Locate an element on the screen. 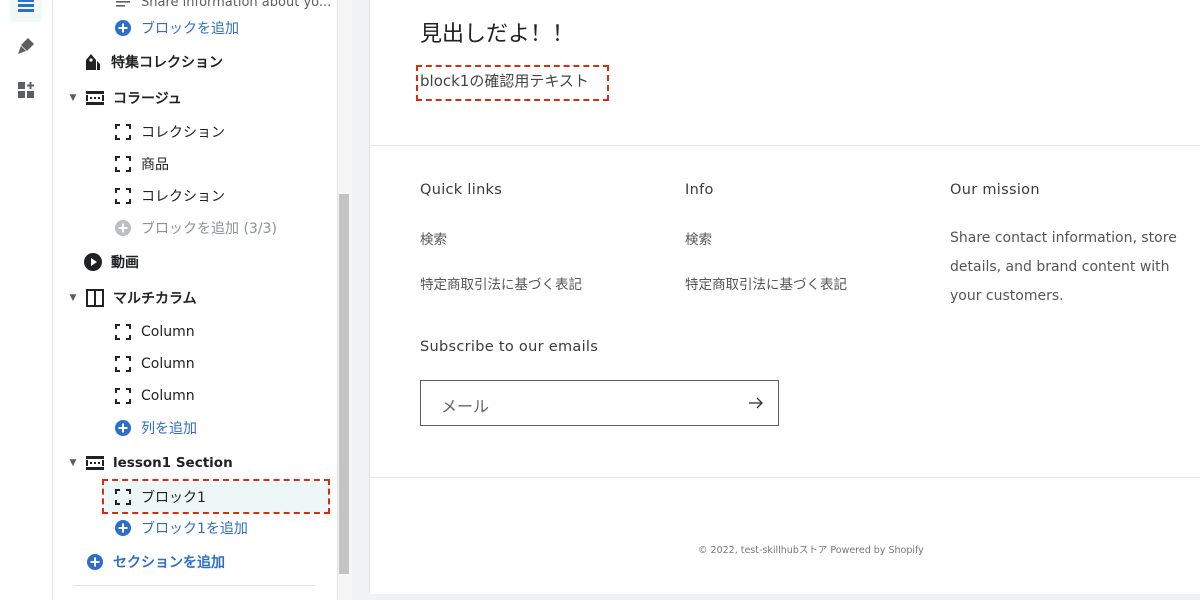 The image size is (1200, 600). section-lesson1: ▼ lesson1 Section is located at coordinates (150, 463).